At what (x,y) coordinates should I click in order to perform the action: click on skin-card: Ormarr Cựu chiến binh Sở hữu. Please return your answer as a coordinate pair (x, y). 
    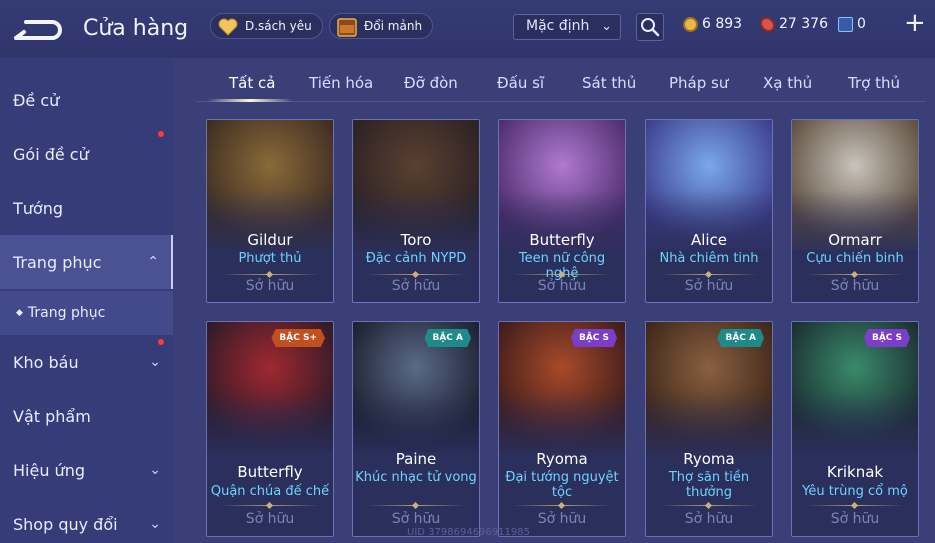
    Looking at the image, I should click on (855, 211).